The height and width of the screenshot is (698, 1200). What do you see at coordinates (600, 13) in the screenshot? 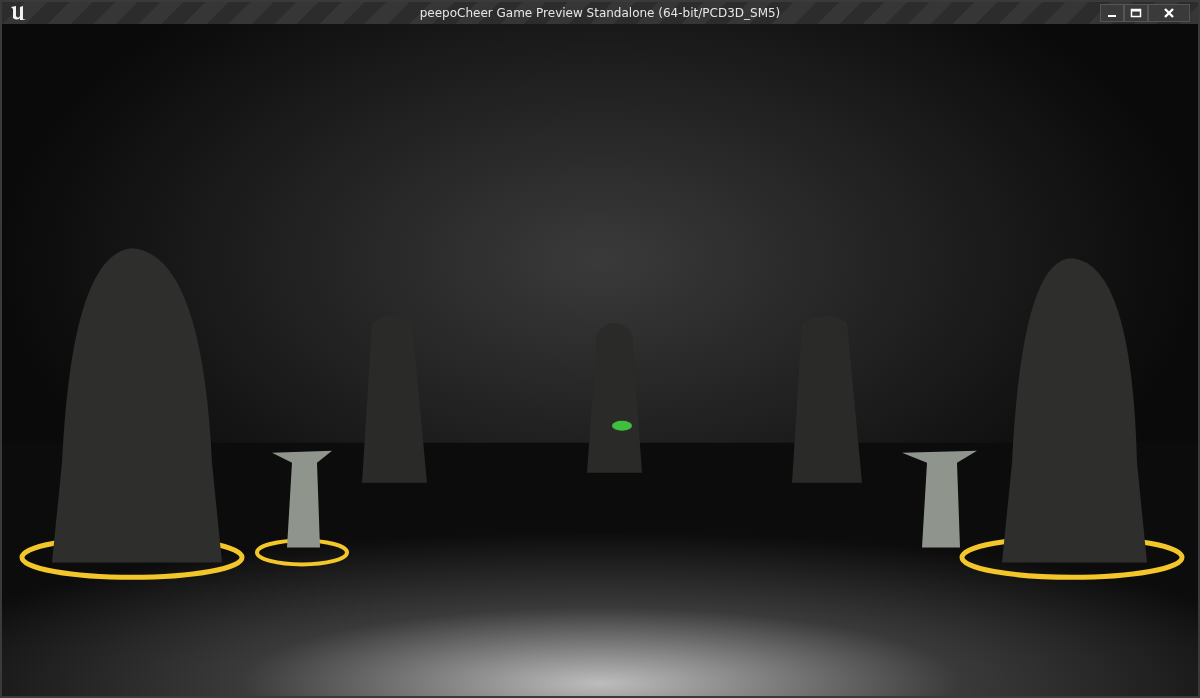
I see `window-title: peepoCheer Game Preview Standalone (64-bit/PCD3D_SM5)` at bounding box center [600, 13].